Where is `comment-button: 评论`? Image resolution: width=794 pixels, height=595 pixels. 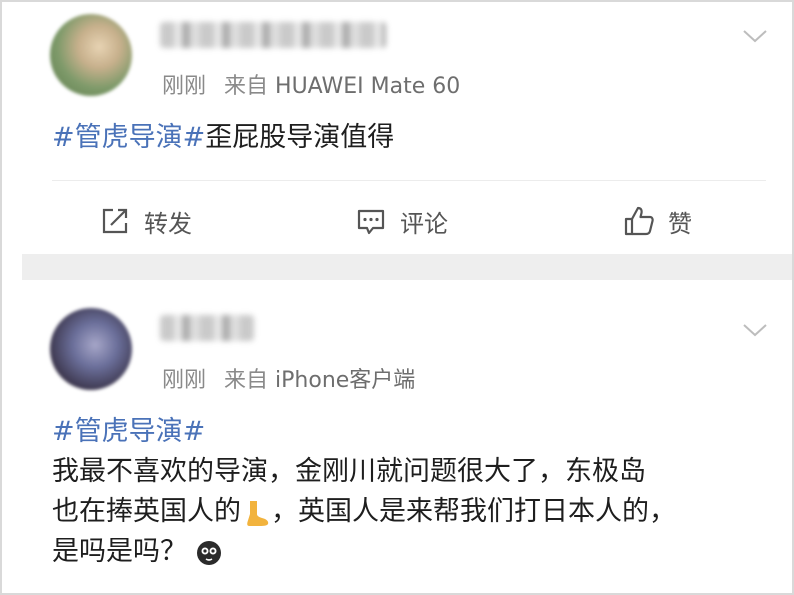
comment-button: 评论 is located at coordinates (401, 221).